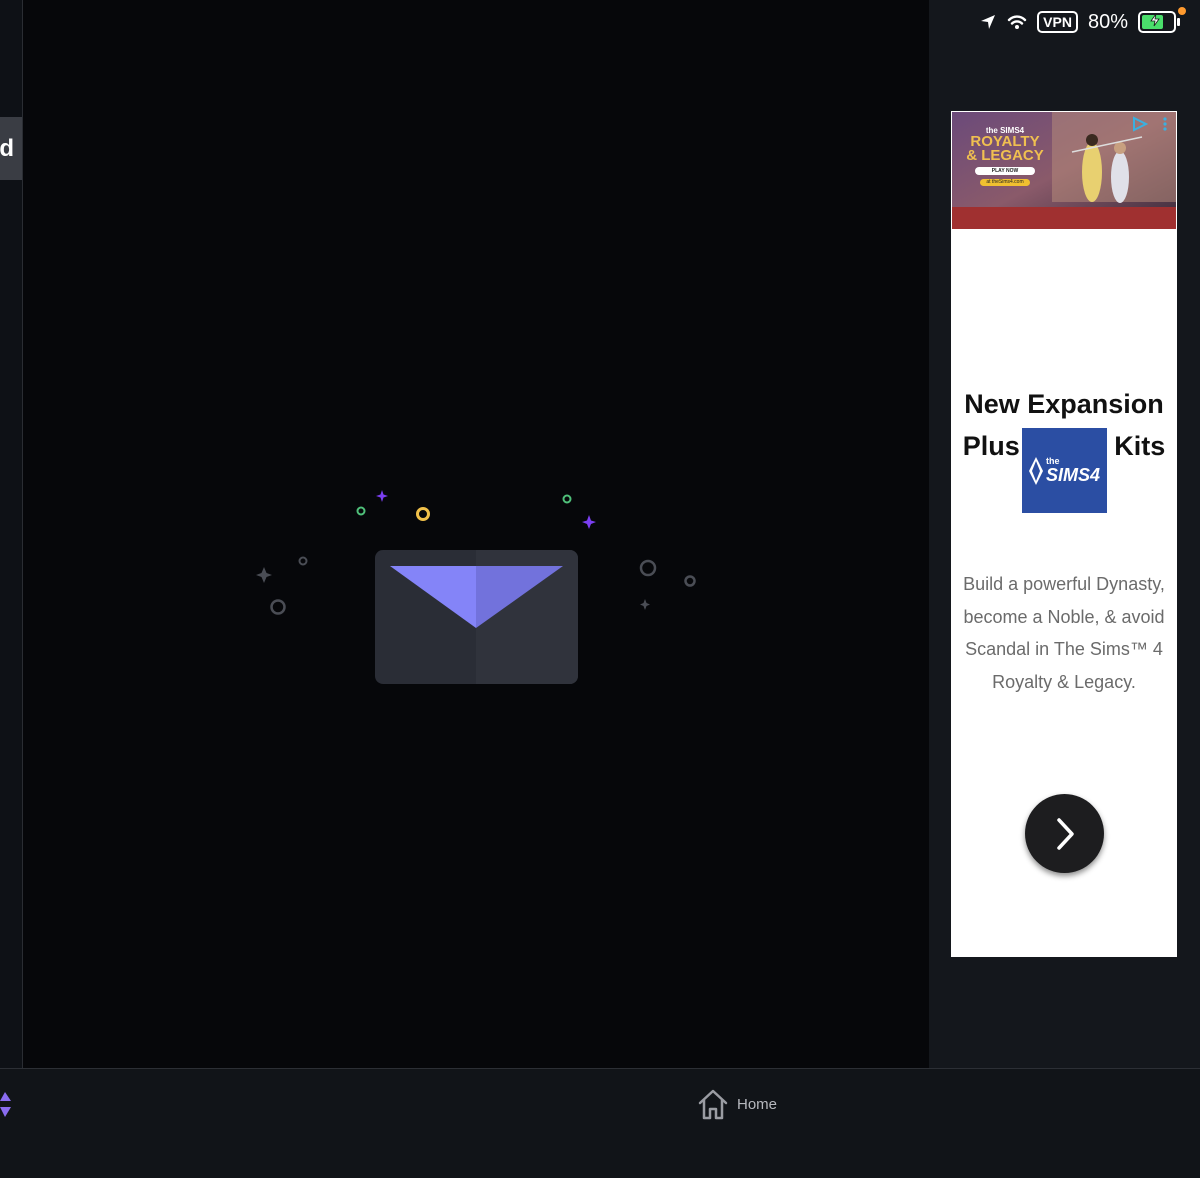  I want to click on bottom-bar, so click(600, 1123).